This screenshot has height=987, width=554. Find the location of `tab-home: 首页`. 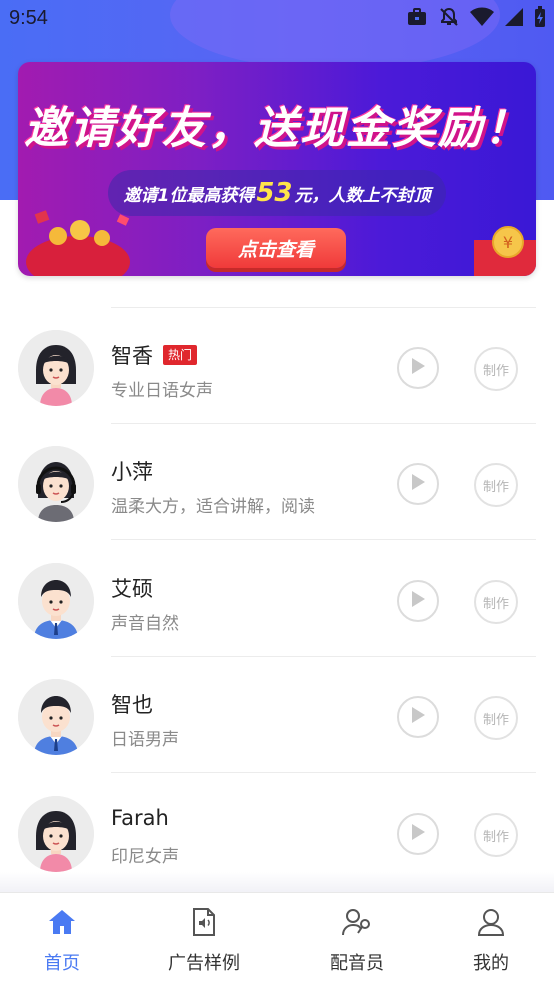

tab-home: 首页 is located at coordinates (65, 940).